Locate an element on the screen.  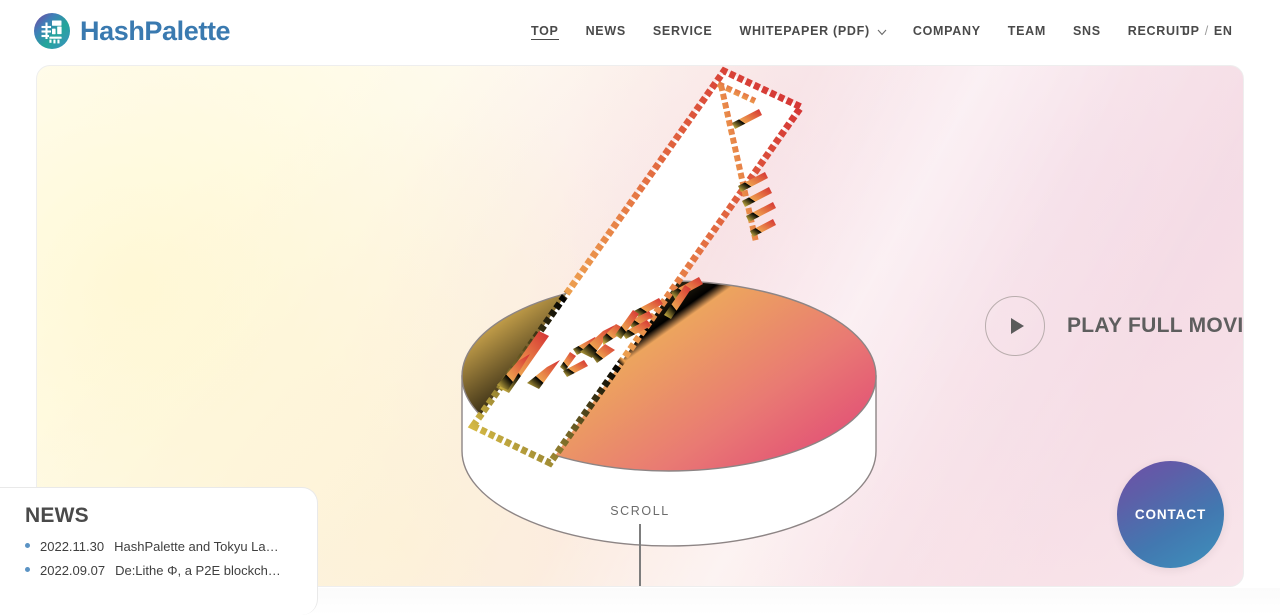
brand-logo: HashPalette is located at coordinates (132, 31).